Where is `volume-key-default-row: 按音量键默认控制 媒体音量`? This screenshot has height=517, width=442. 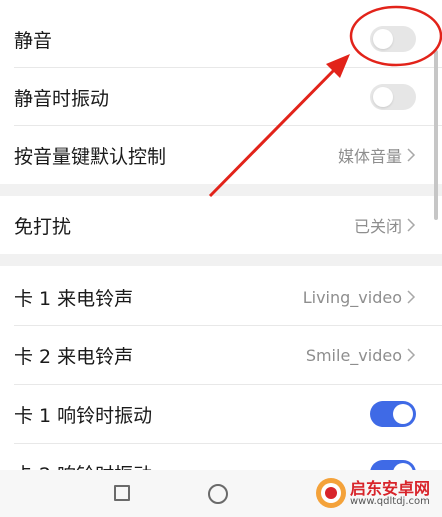
volume-key-default-row: 按音量键默认控制 媒体音量 is located at coordinates (221, 155).